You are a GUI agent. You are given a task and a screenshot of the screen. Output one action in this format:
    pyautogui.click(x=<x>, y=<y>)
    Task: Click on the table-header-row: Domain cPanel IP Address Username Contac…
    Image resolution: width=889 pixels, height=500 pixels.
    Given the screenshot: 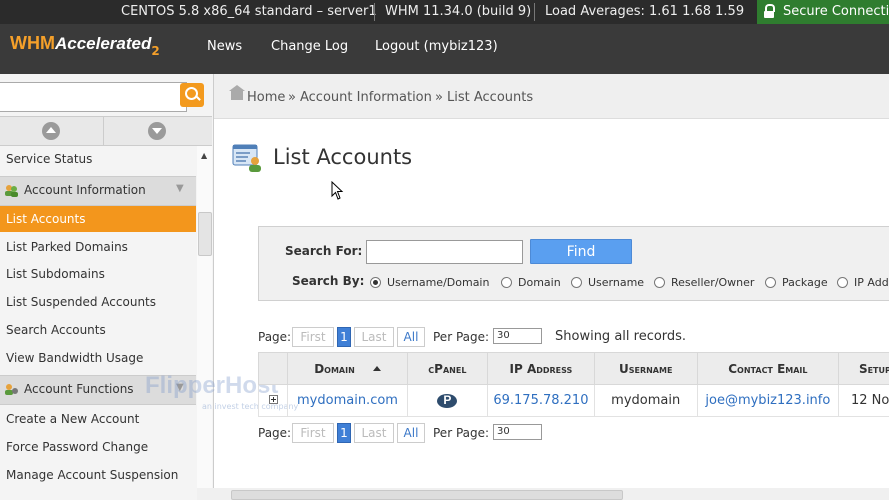 What is the action you would take?
    pyautogui.click(x=573, y=368)
    